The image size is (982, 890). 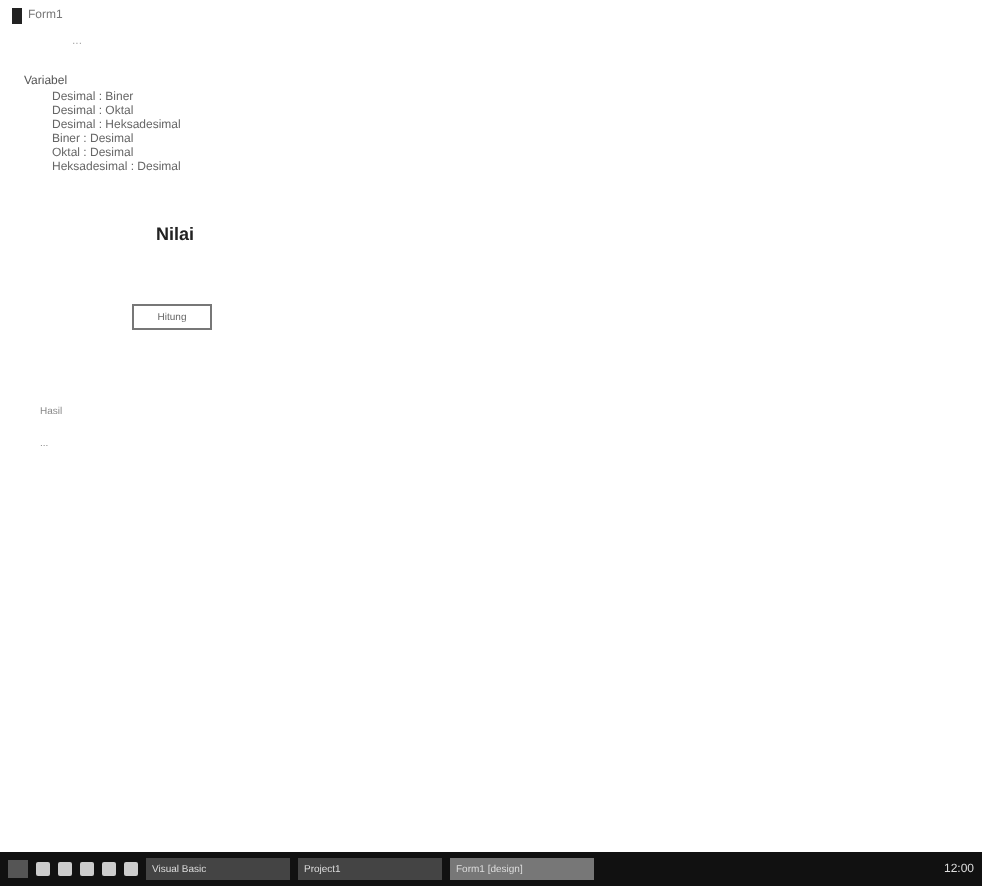 I want to click on window-icon, so click(x=17, y=16).